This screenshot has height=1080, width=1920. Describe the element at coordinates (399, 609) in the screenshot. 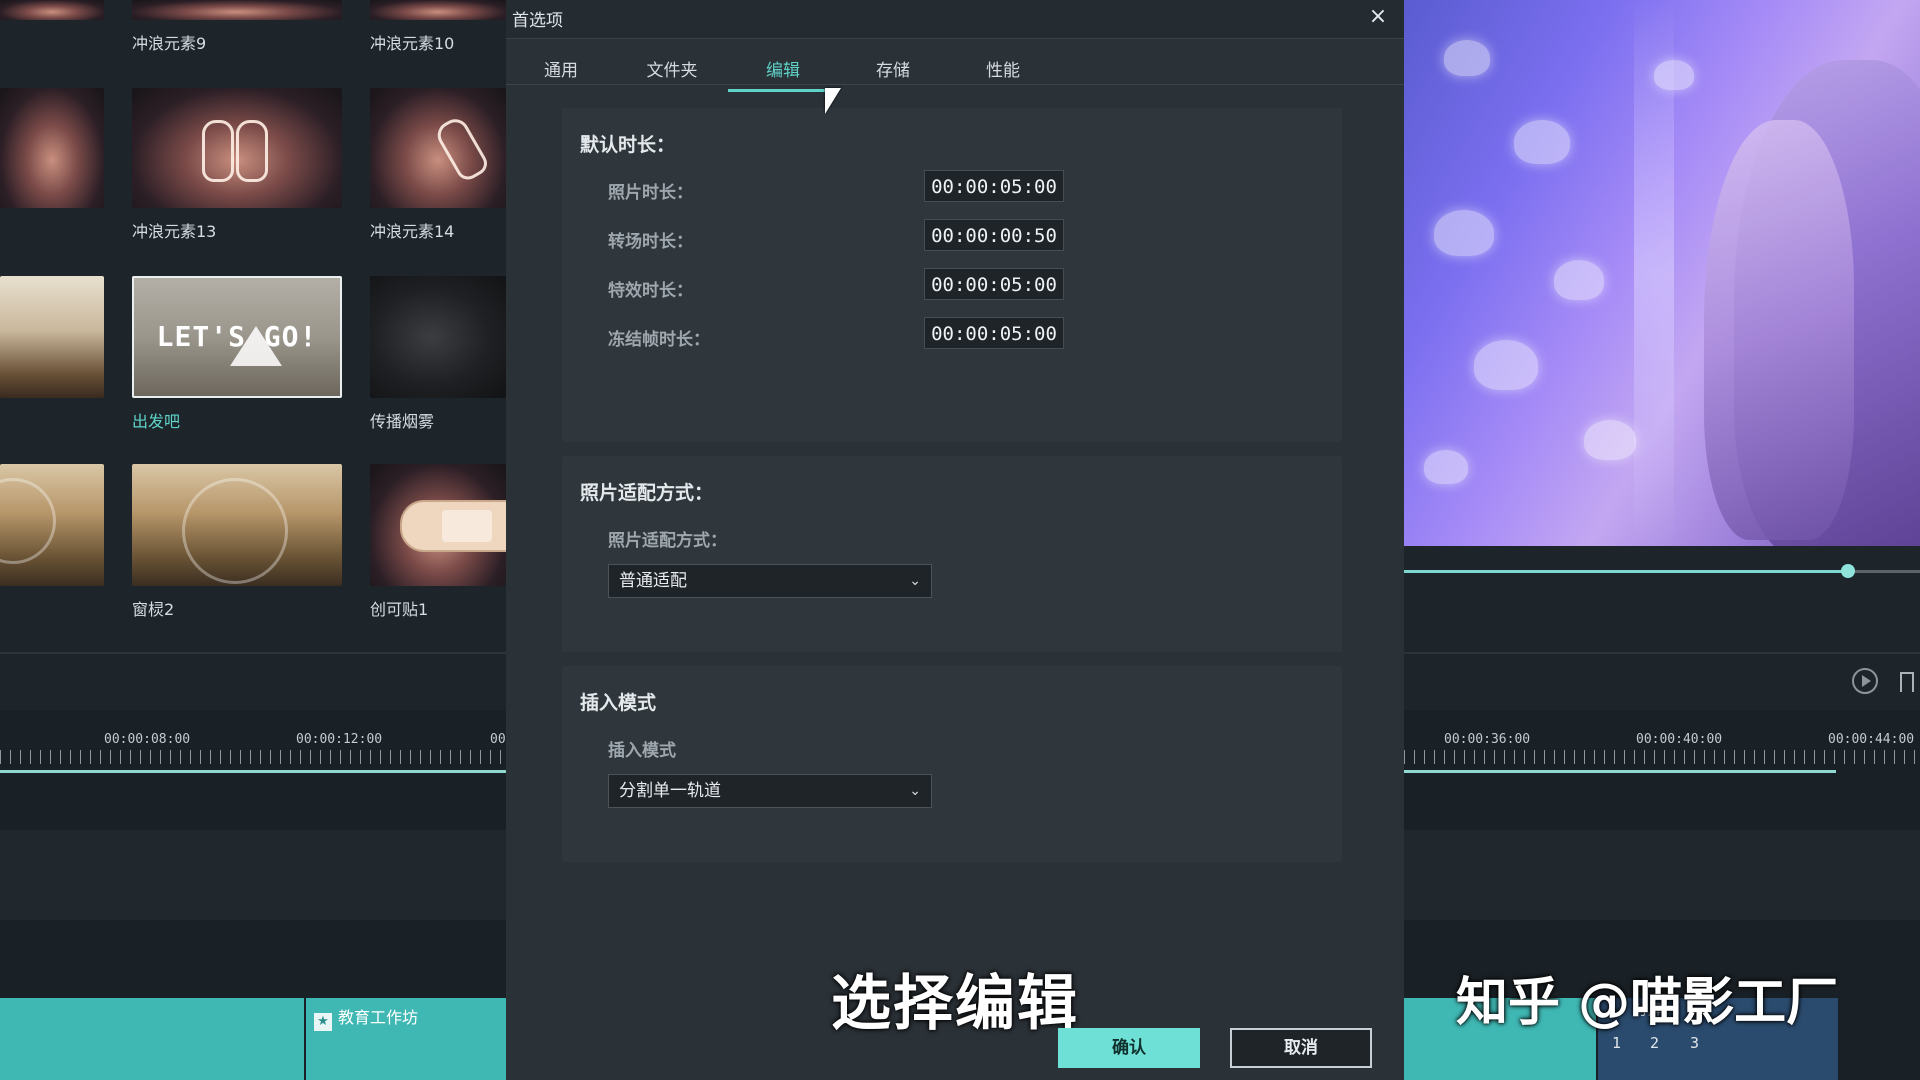

I see `thumbnail-label: 创可贴1` at that location.